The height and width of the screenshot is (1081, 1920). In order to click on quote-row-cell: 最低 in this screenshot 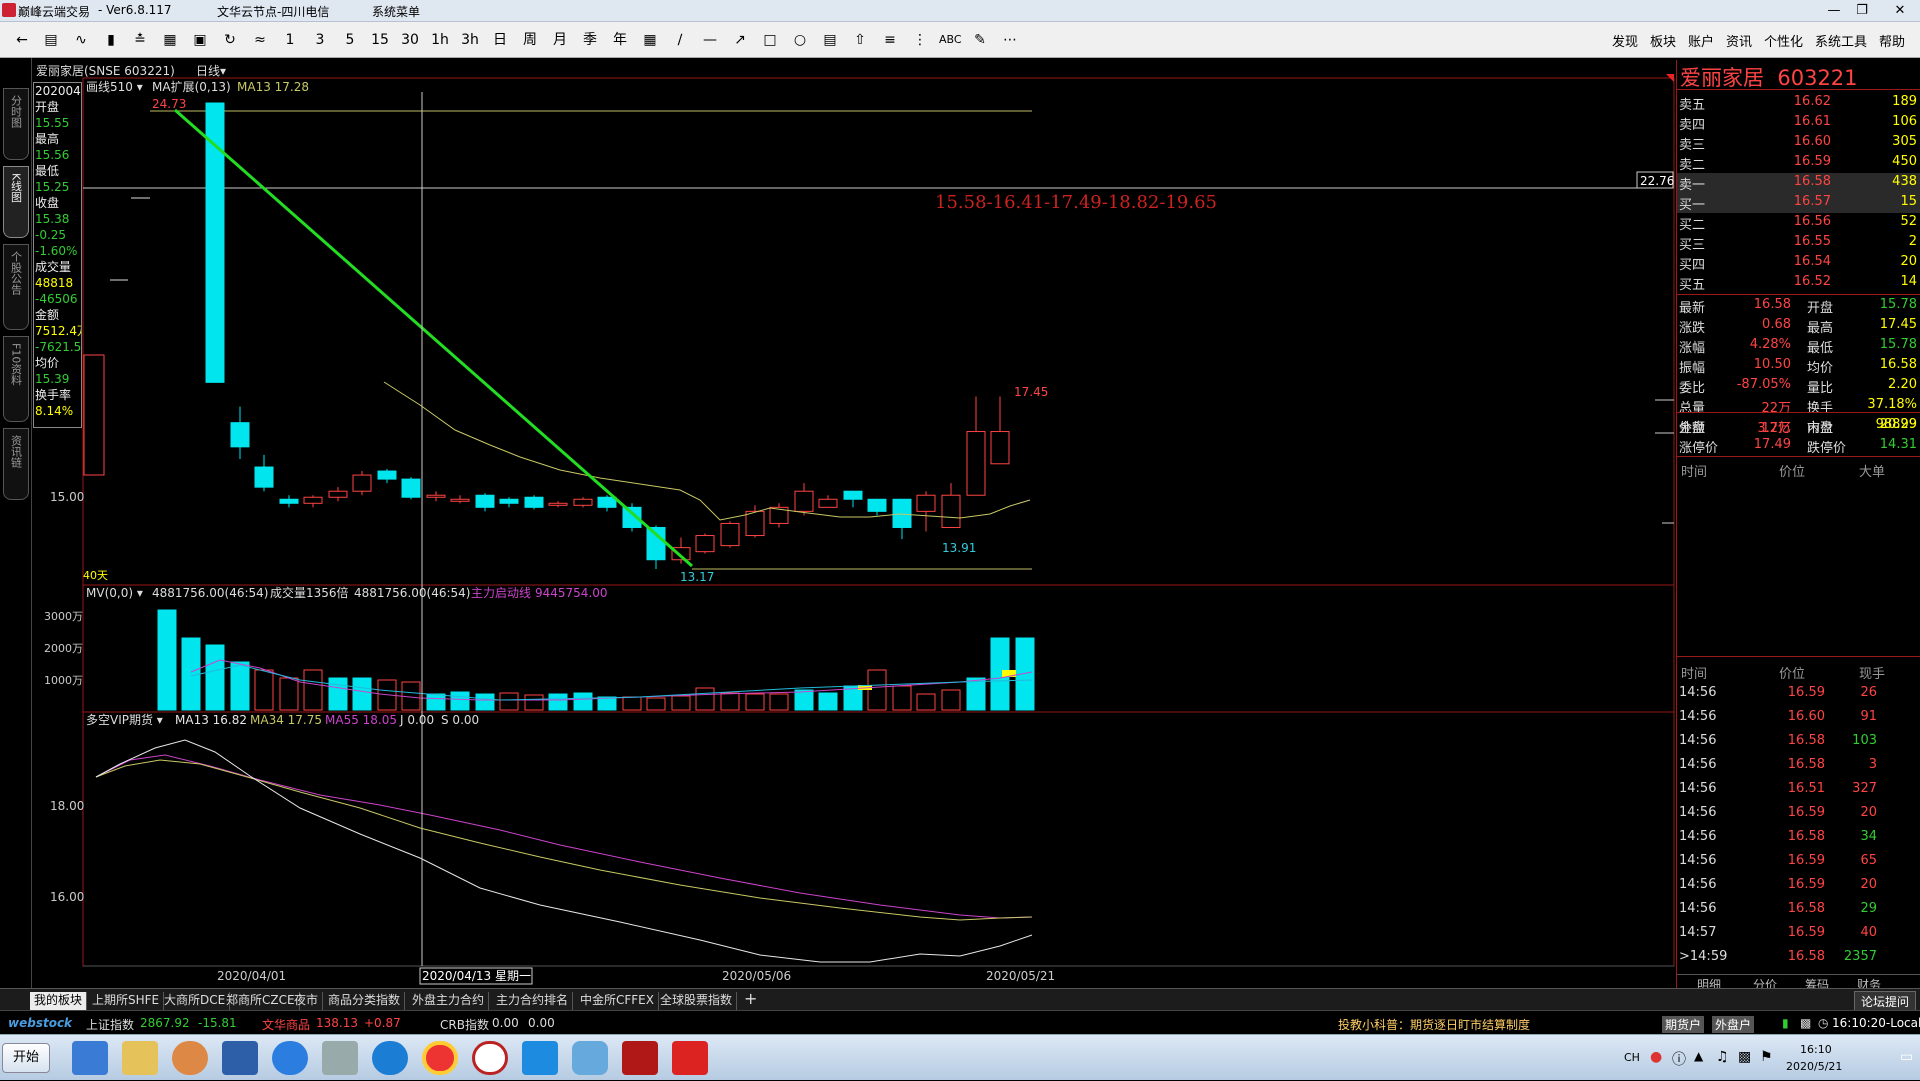, I will do `click(1820, 348)`.